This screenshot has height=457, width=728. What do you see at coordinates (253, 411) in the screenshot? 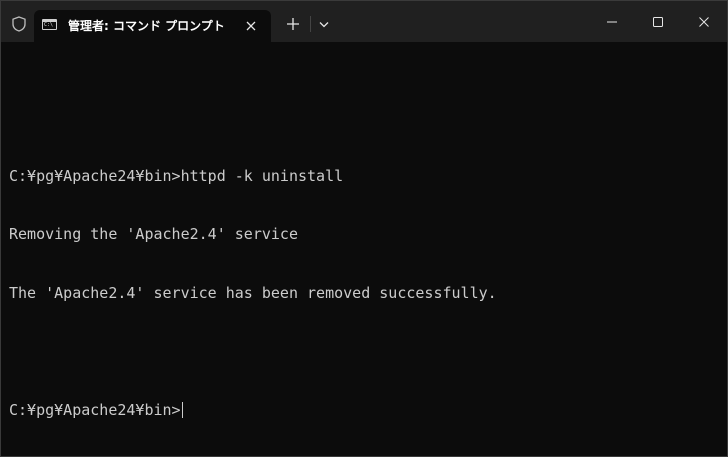
I see `terminal-prompt-line: C:¥pg¥Apache24¥bin>` at bounding box center [253, 411].